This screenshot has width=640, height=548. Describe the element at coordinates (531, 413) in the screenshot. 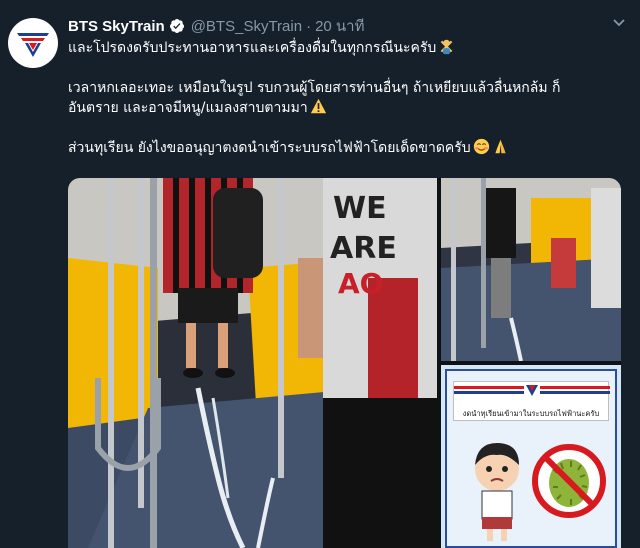

I see `poster-text: งดนำทุเรียนเข้ามาในระบบรถไฟฟ้านะครับ` at that location.